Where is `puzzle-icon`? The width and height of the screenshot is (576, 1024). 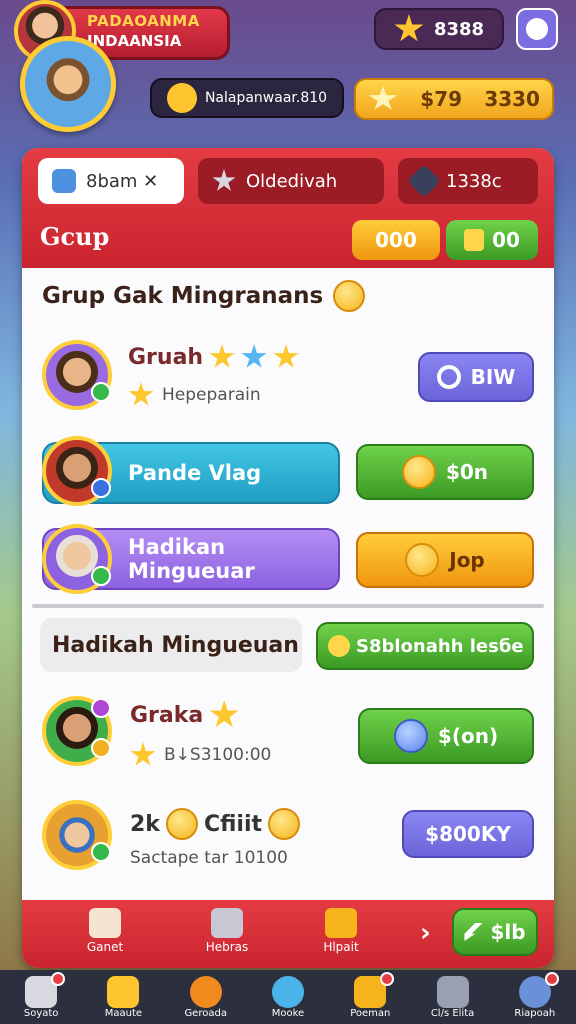
puzzle-icon is located at coordinates (452, 992).